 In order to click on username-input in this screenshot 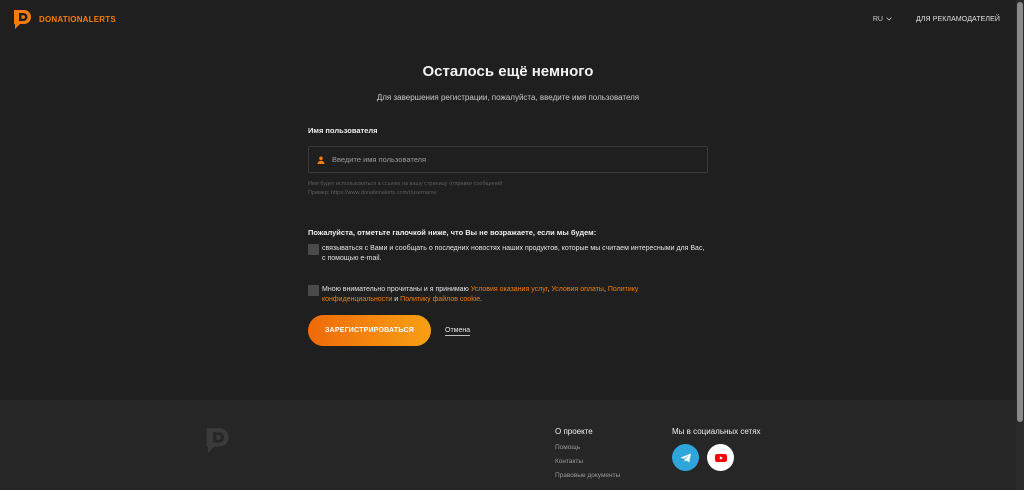, I will do `click(519, 159)`.